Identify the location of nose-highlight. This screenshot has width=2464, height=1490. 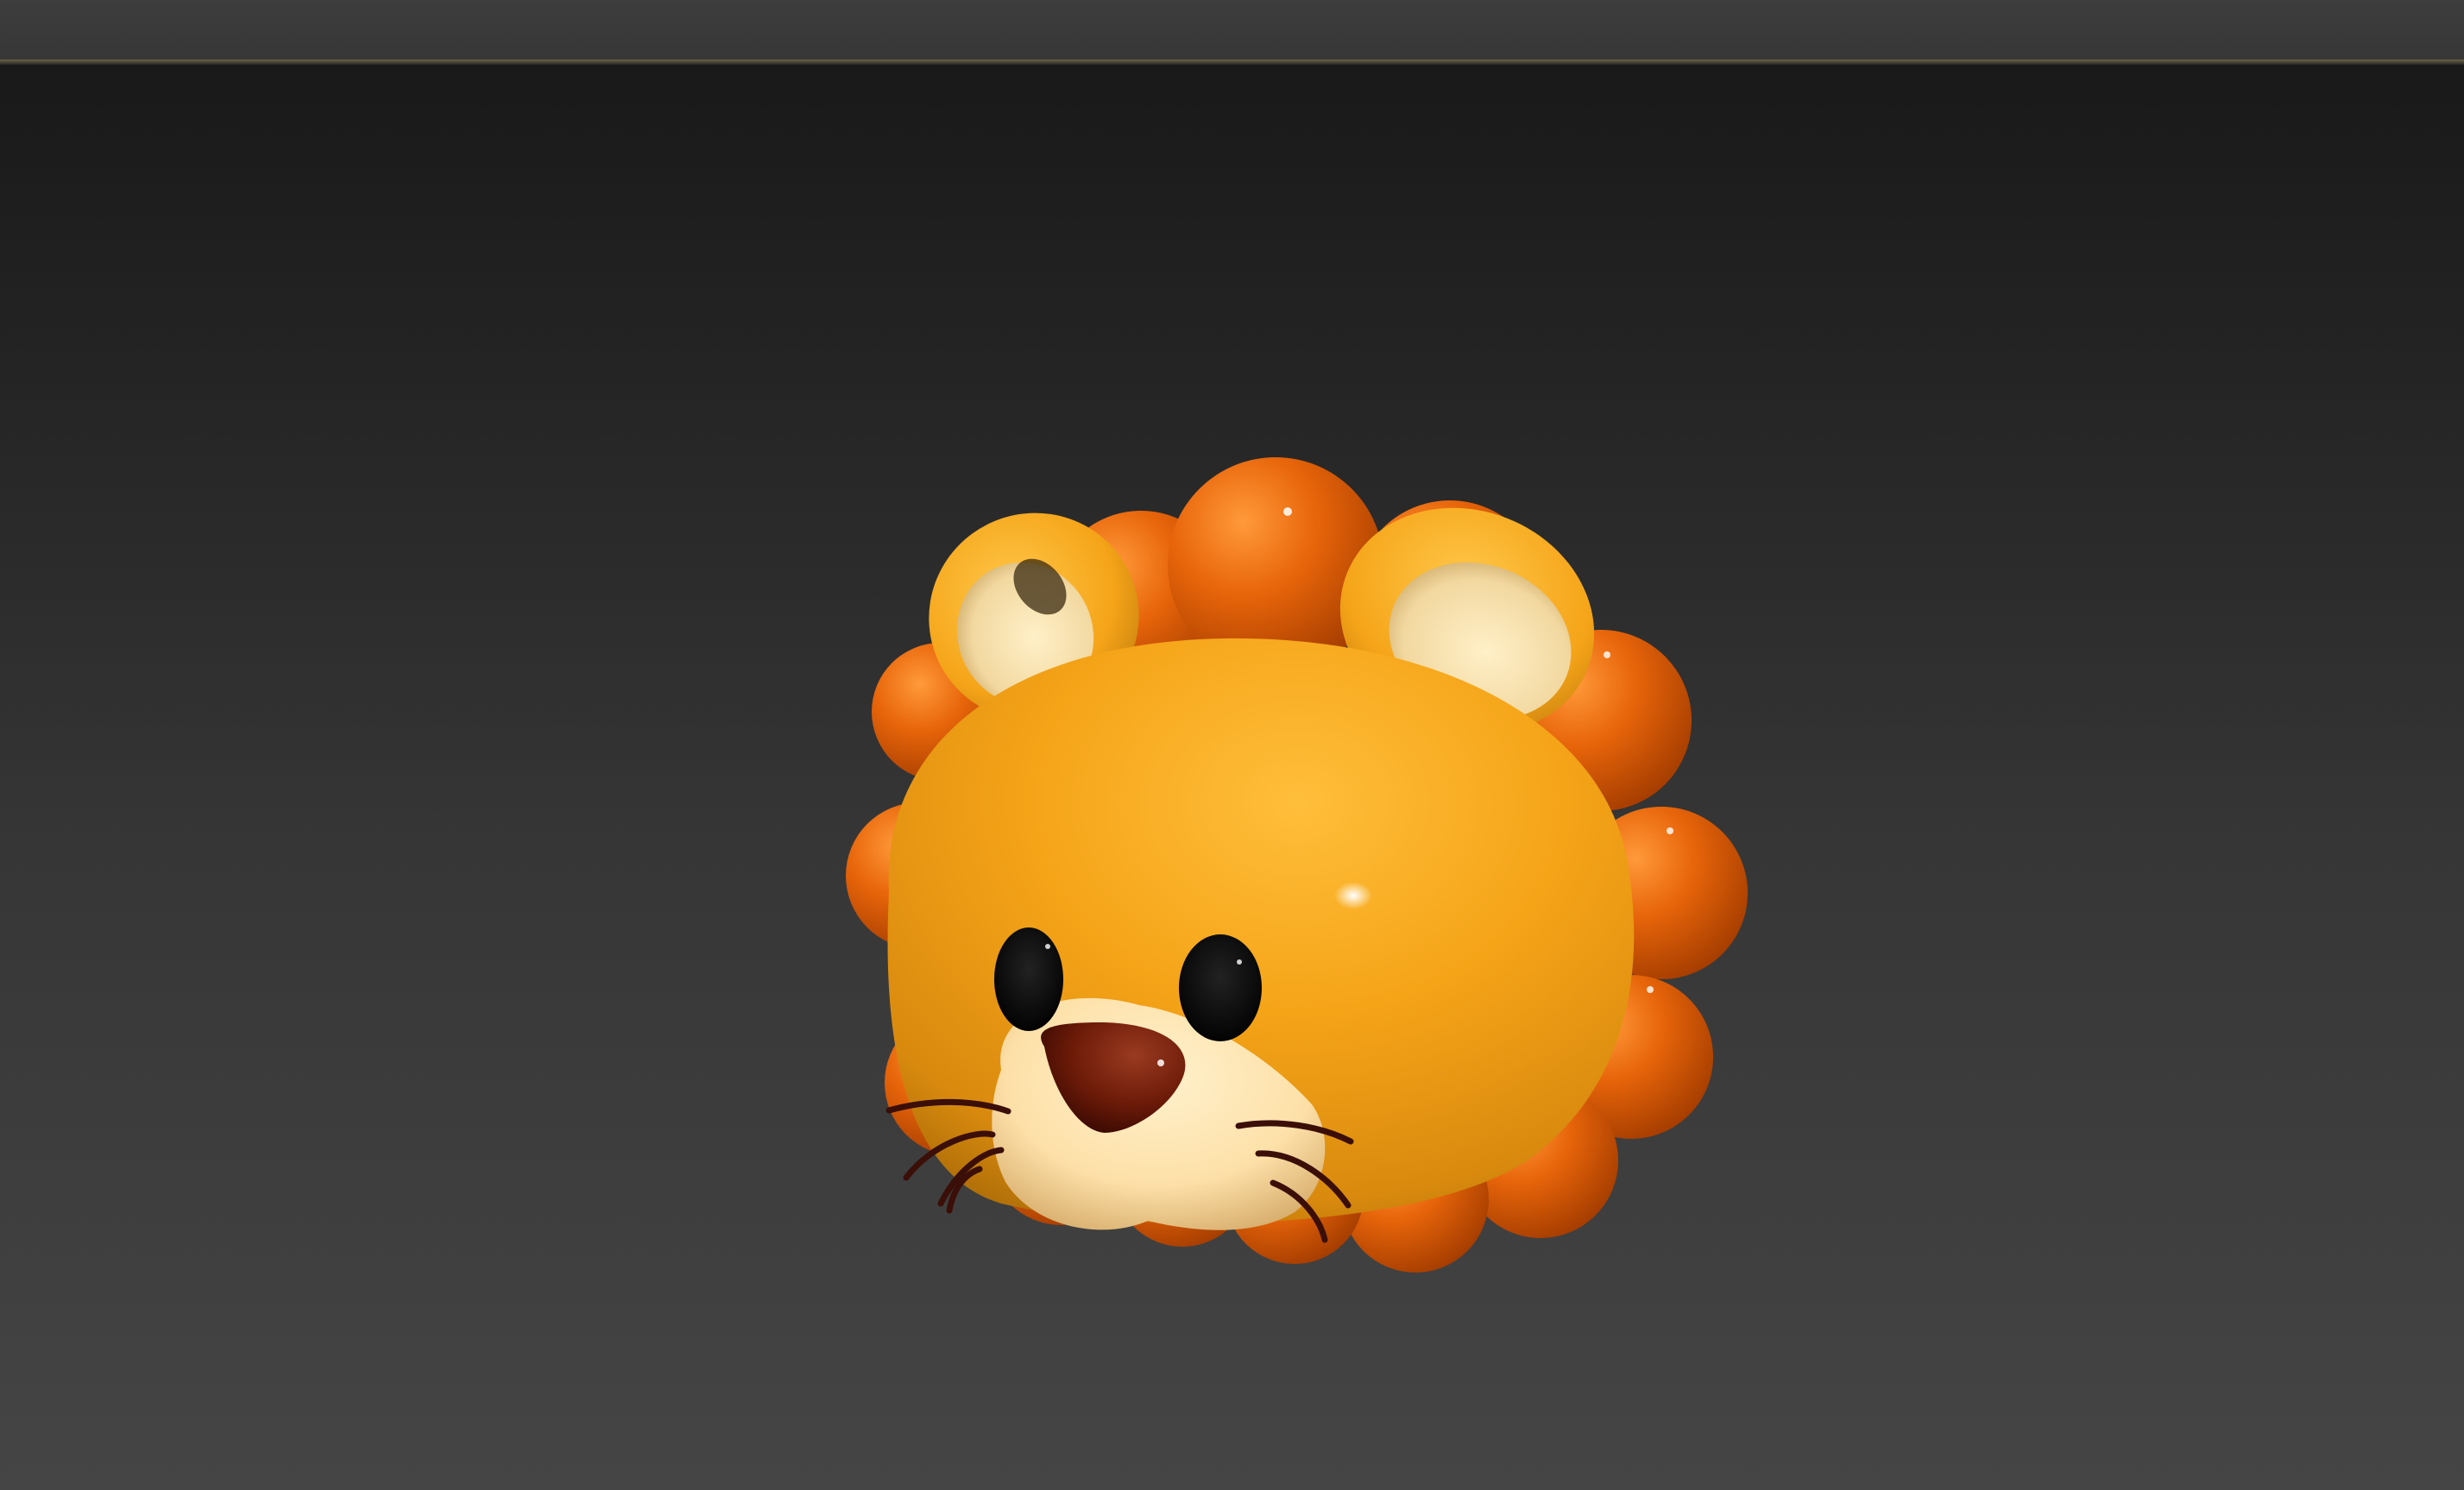
(1160, 1062).